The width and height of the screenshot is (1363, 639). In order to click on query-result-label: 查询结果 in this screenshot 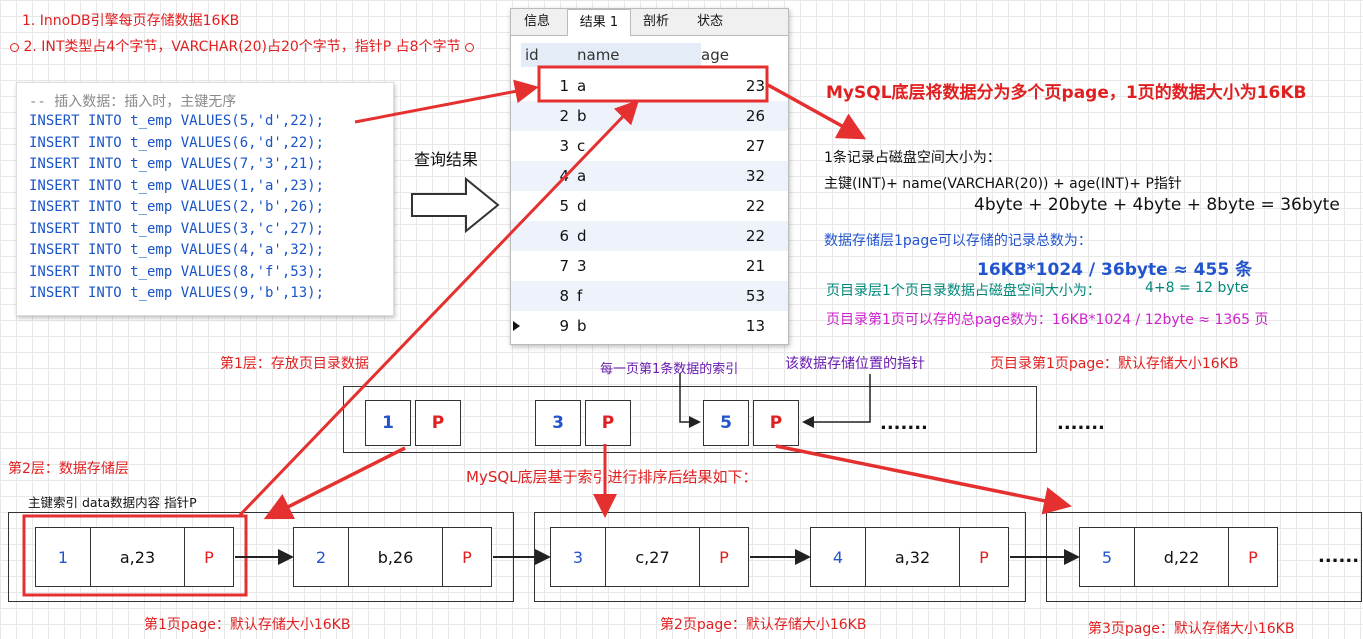, I will do `click(446, 159)`.